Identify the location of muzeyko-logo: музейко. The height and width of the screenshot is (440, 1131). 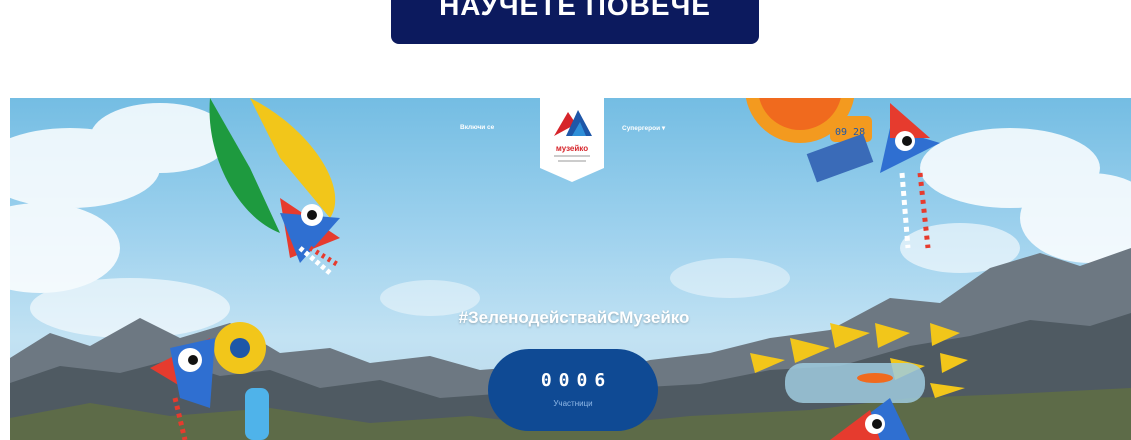
(572, 140).